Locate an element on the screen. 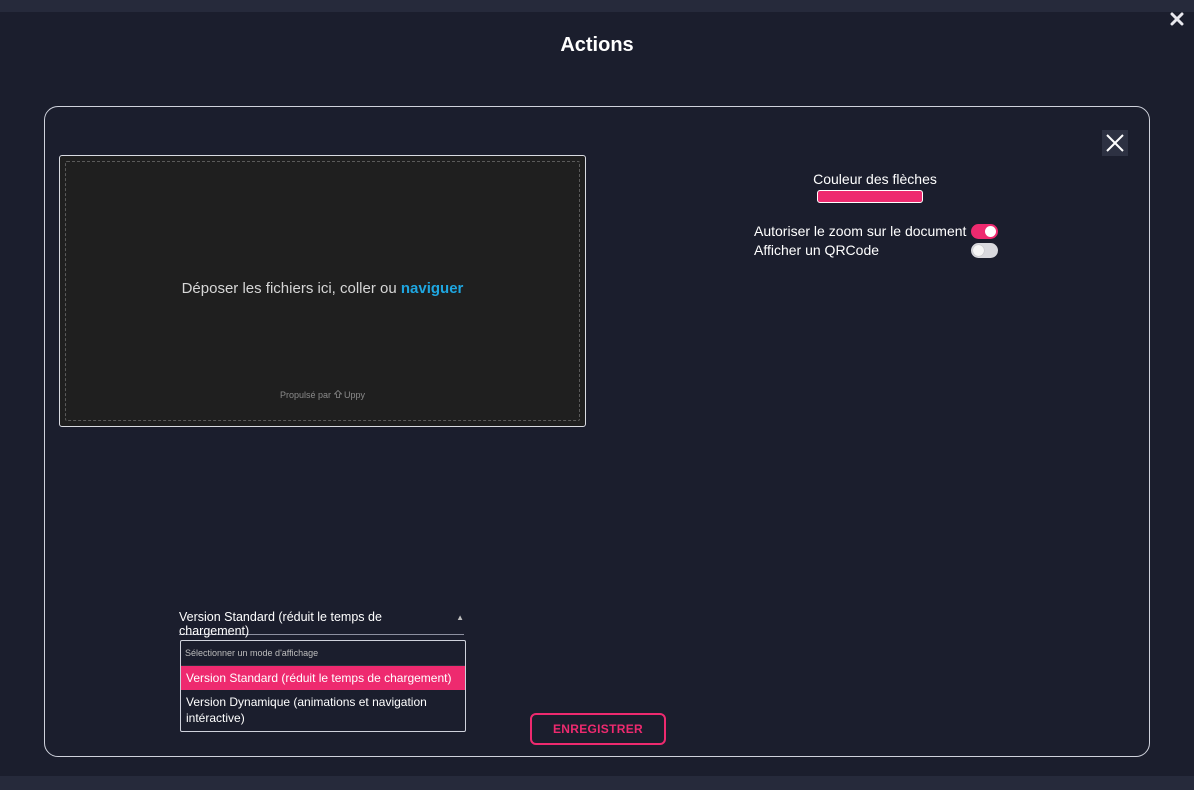 This screenshot has width=1194, height=790. arrow-color-picker is located at coordinates (870, 196).